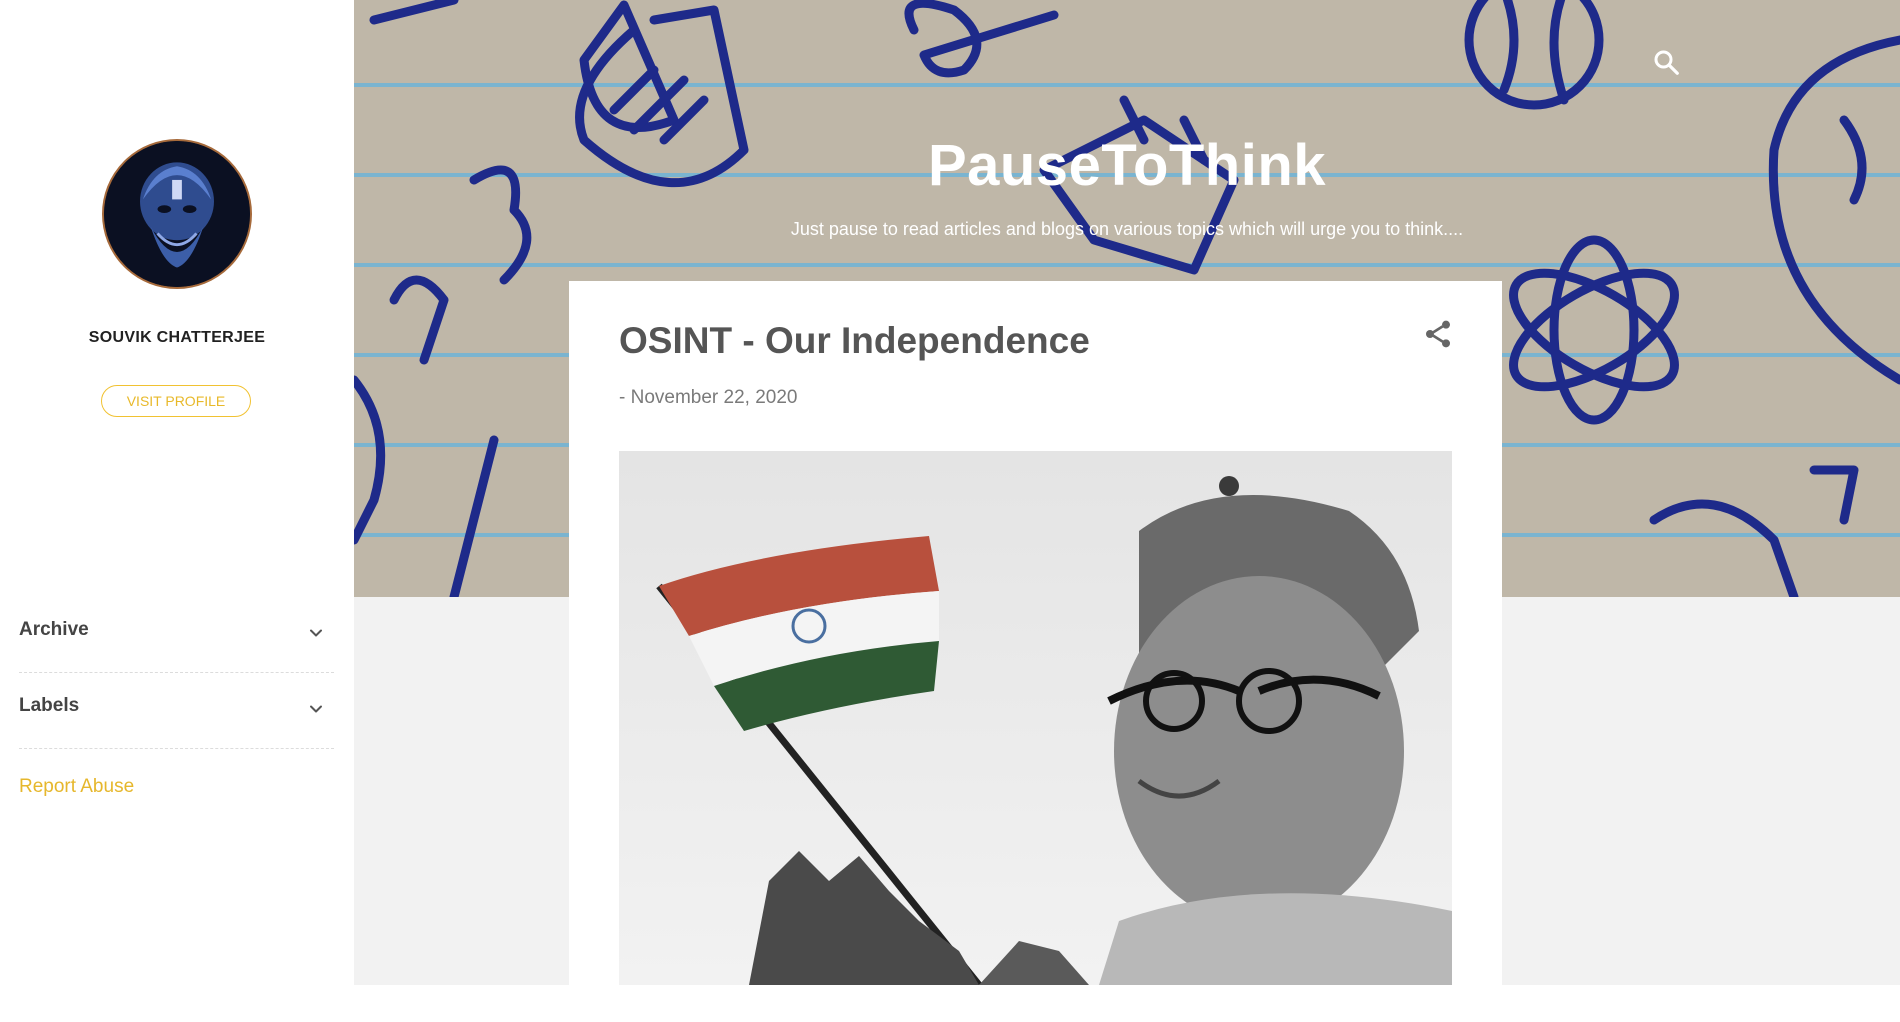 The height and width of the screenshot is (1022, 1900). I want to click on visit-profile-button: VISIT PROFILE, so click(176, 401).